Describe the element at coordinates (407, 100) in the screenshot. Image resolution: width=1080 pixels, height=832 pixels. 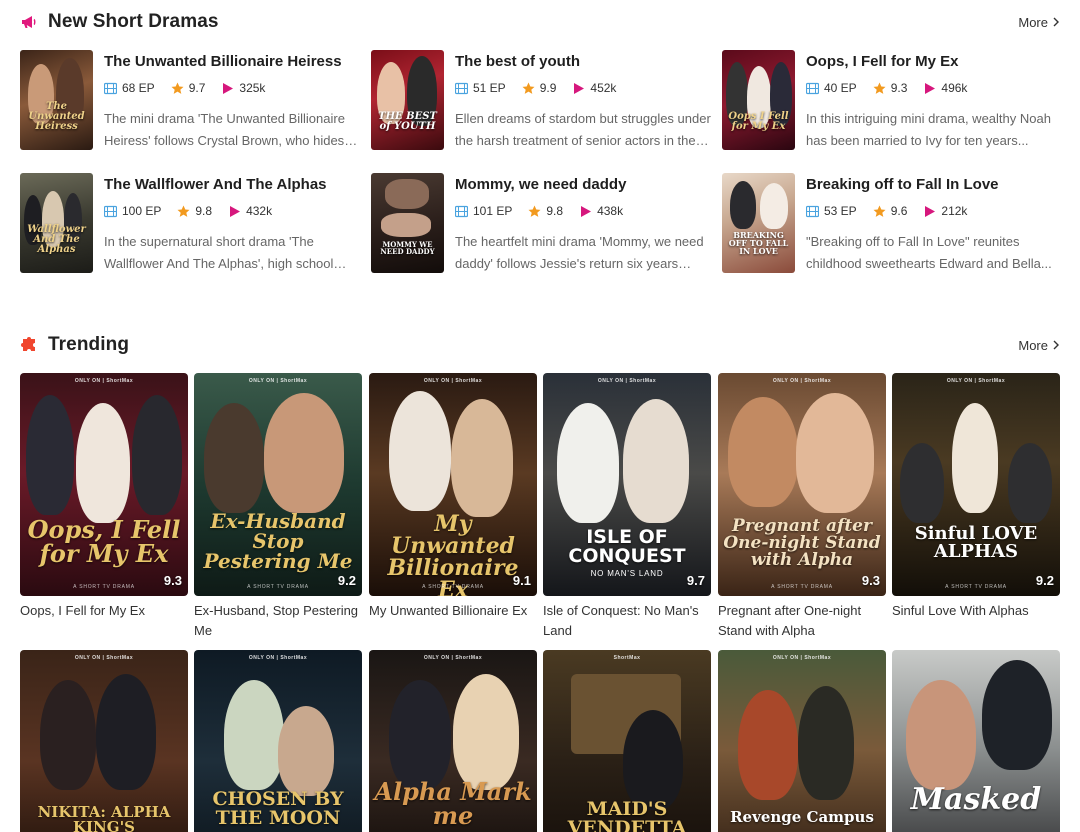
I see `drama-thumbnail: THE BEST of YOUTH` at that location.